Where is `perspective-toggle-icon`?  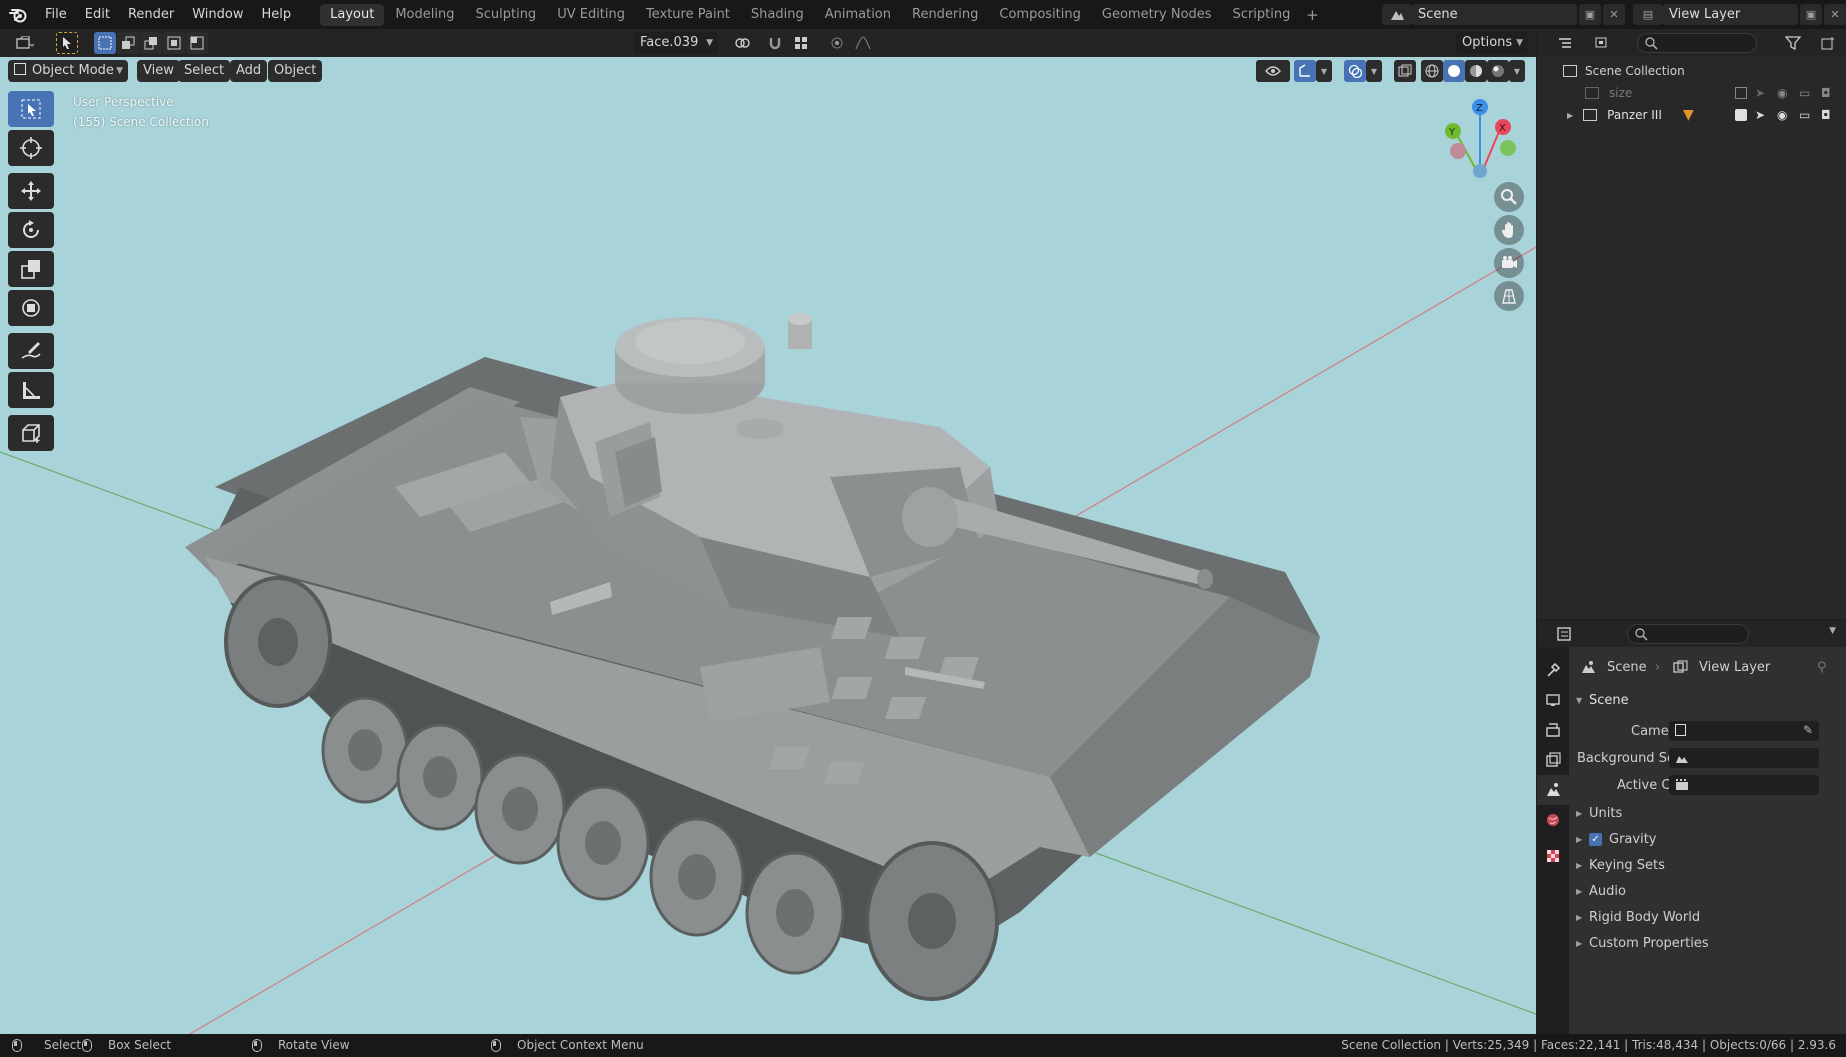
perspective-toggle-icon is located at coordinates (1509, 296).